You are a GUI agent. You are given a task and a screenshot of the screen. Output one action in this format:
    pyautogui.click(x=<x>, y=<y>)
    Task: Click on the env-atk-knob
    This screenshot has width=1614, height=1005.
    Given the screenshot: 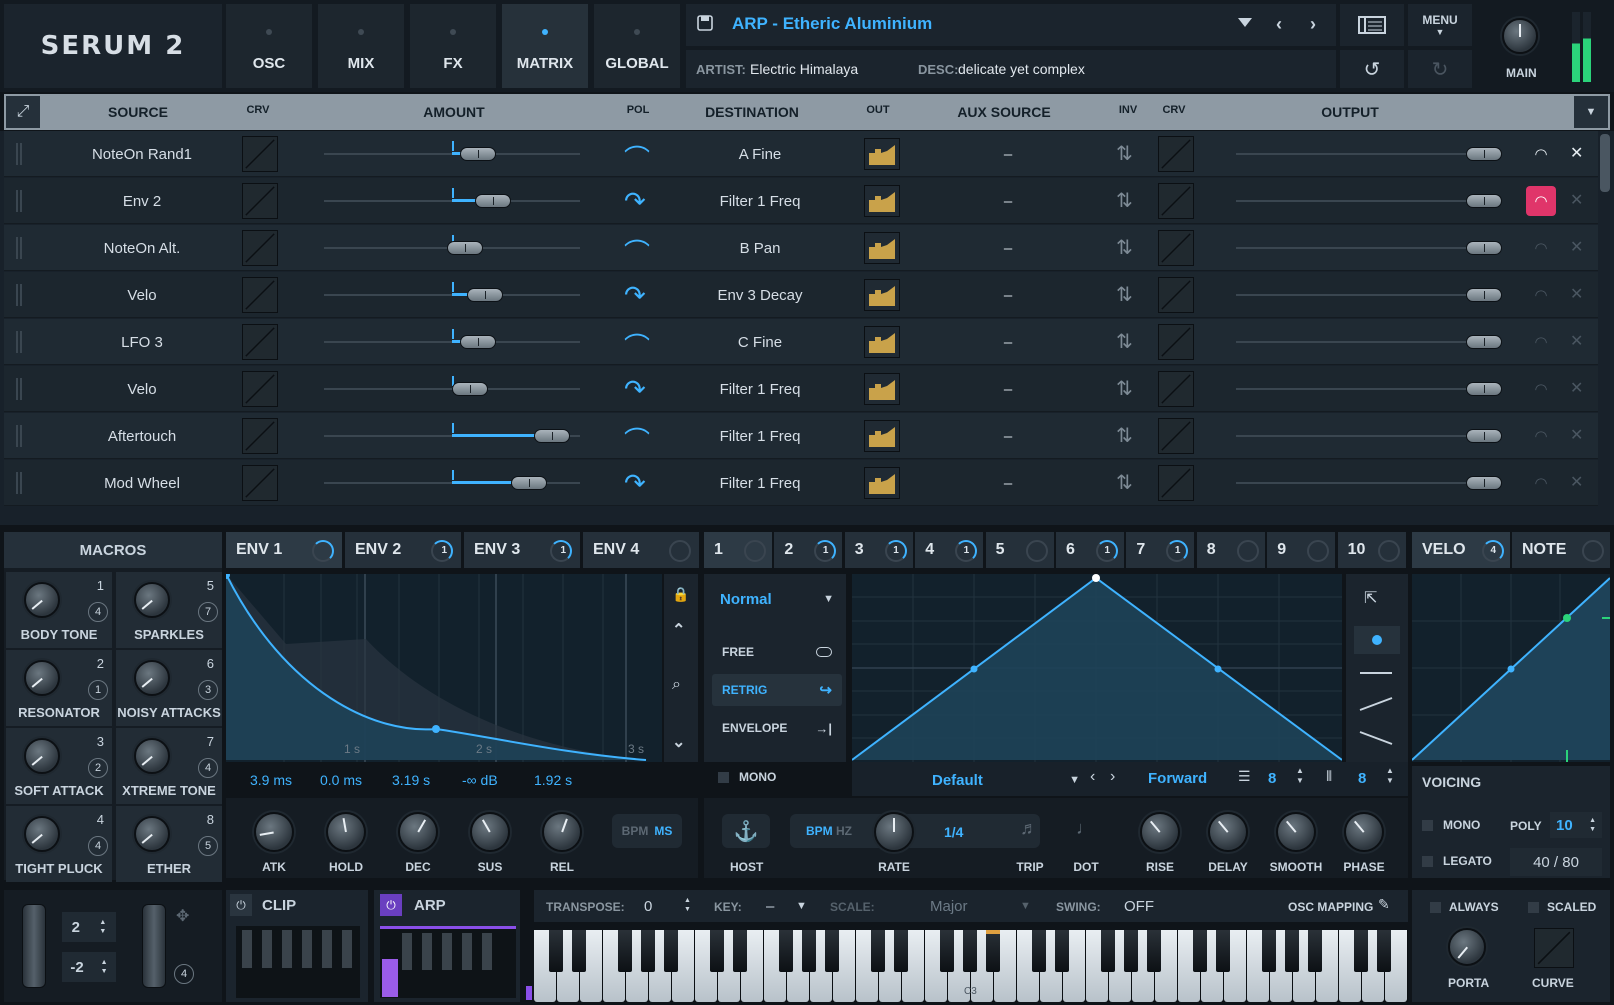 What is the action you would take?
    pyautogui.click(x=274, y=832)
    